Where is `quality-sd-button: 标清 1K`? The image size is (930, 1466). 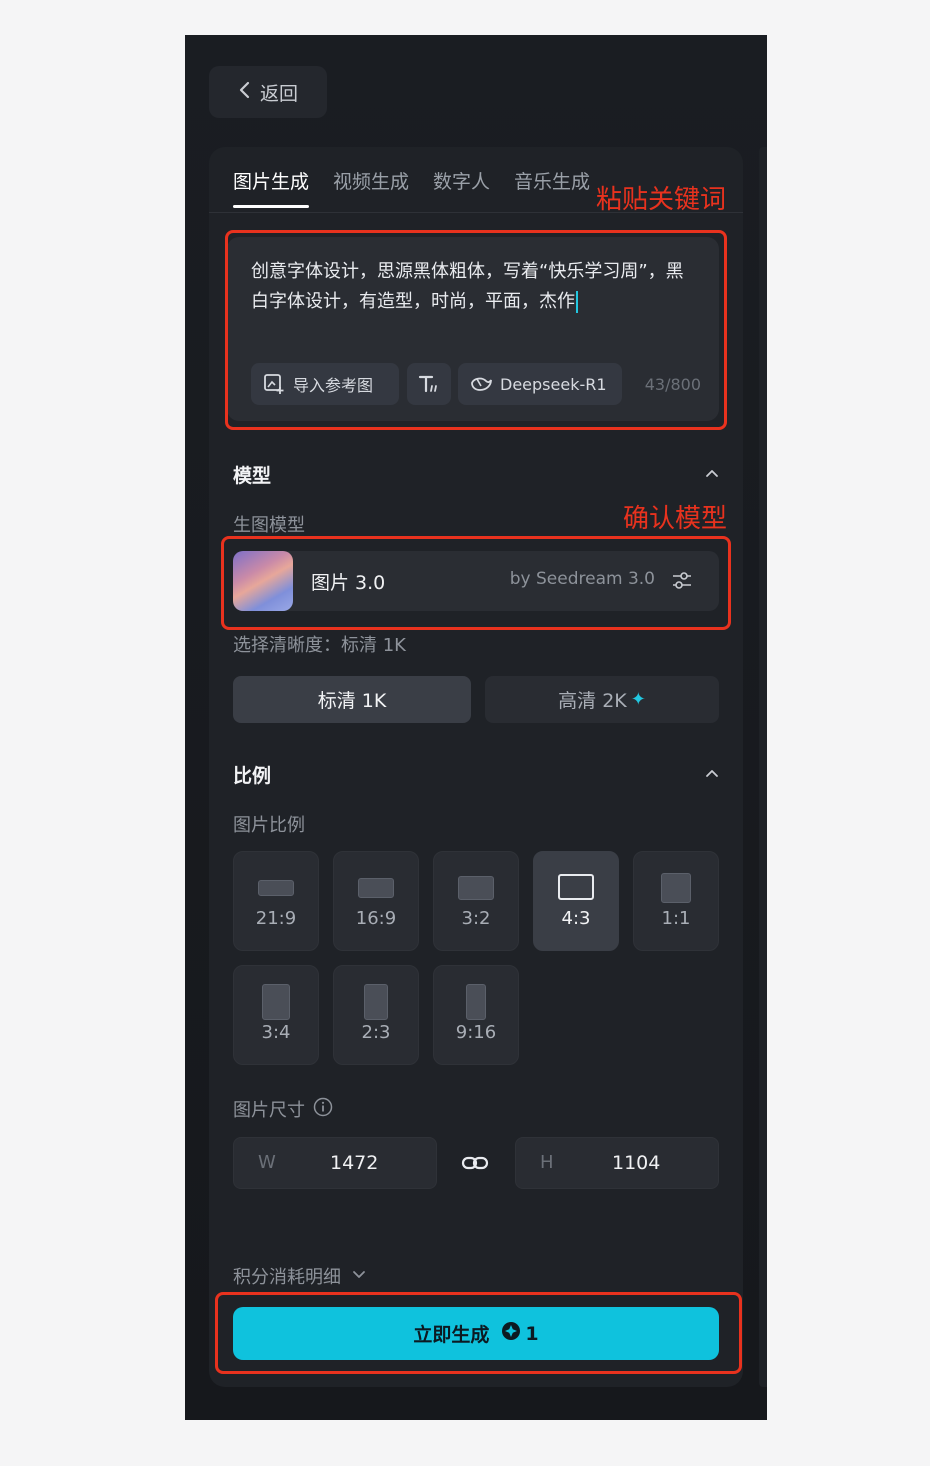
quality-sd-button: 标清 1K is located at coordinates (352, 699).